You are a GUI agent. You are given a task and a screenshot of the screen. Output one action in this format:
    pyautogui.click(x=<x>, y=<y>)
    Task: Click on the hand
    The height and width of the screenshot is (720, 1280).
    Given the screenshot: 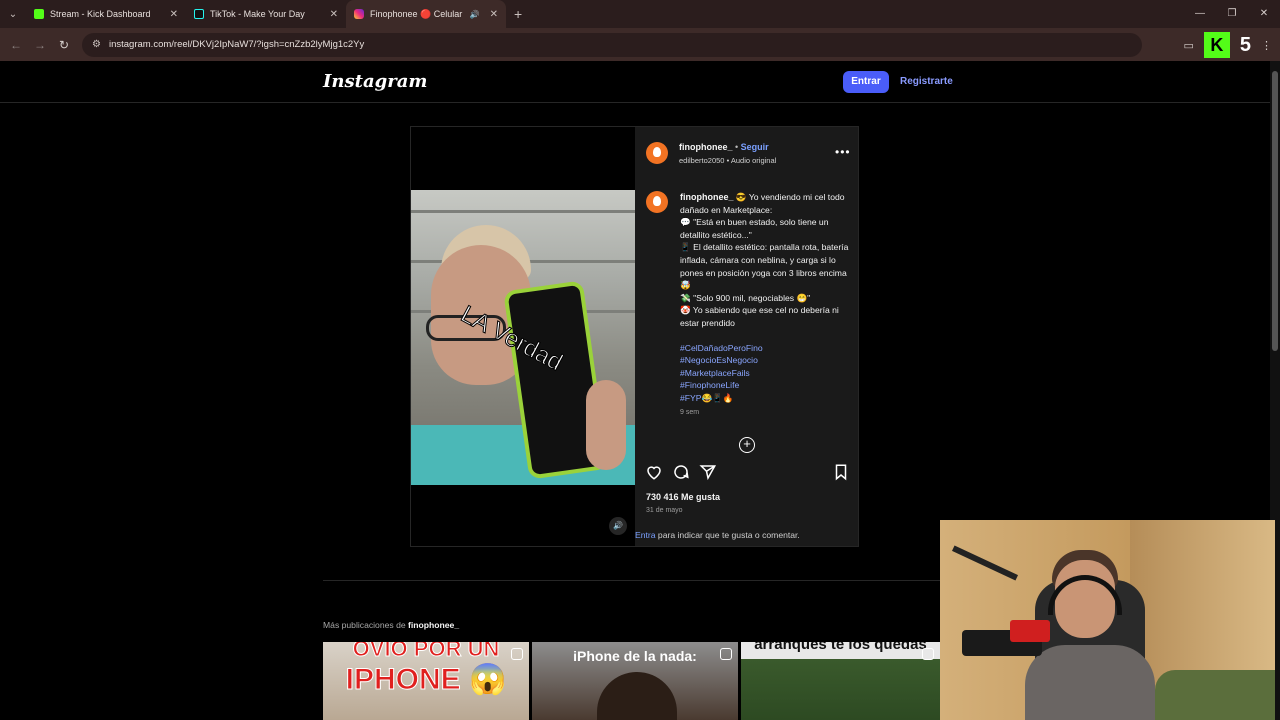 What is the action you would take?
    pyautogui.click(x=606, y=425)
    